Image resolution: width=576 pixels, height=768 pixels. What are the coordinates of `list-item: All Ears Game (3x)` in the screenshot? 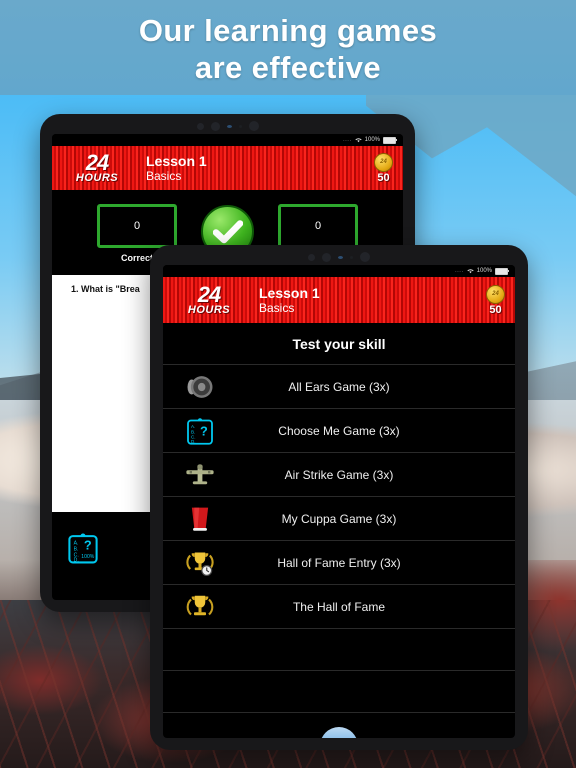 It's located at (339, 387).